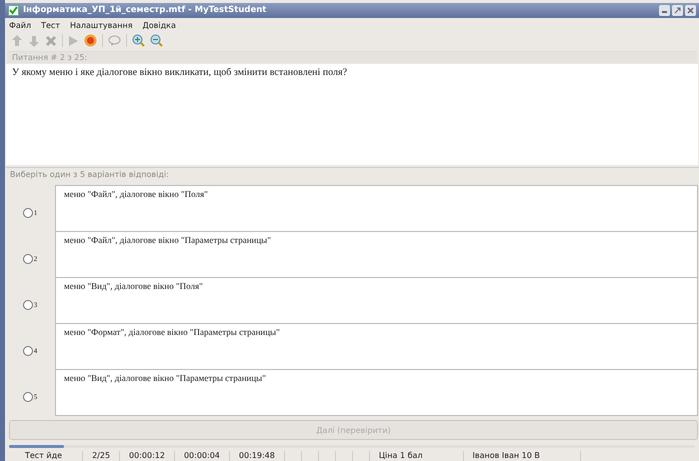 The width and height of the screenshot is (699, 461). What do you see at coordinates (690, 10) in the screenshot?
I see `close-icon` at bounding box center [690, 10].